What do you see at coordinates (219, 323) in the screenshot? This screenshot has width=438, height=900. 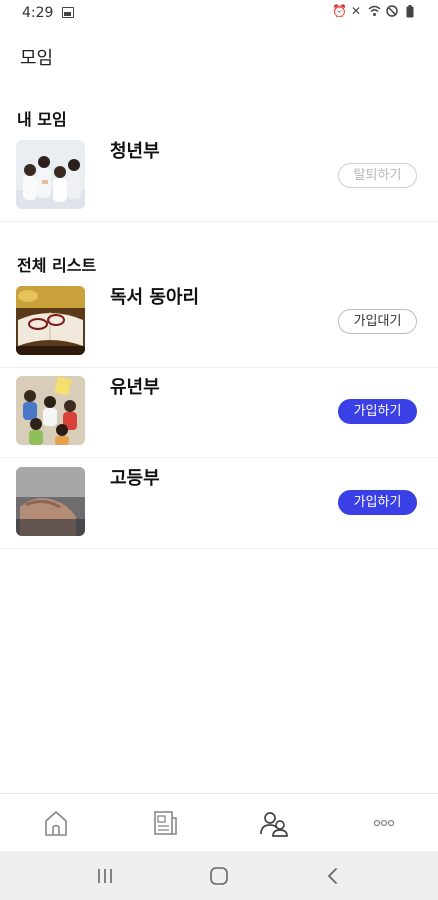 I see `group-row-reading: 독서 동아리 가입대기` at bounding box center [219, 323].